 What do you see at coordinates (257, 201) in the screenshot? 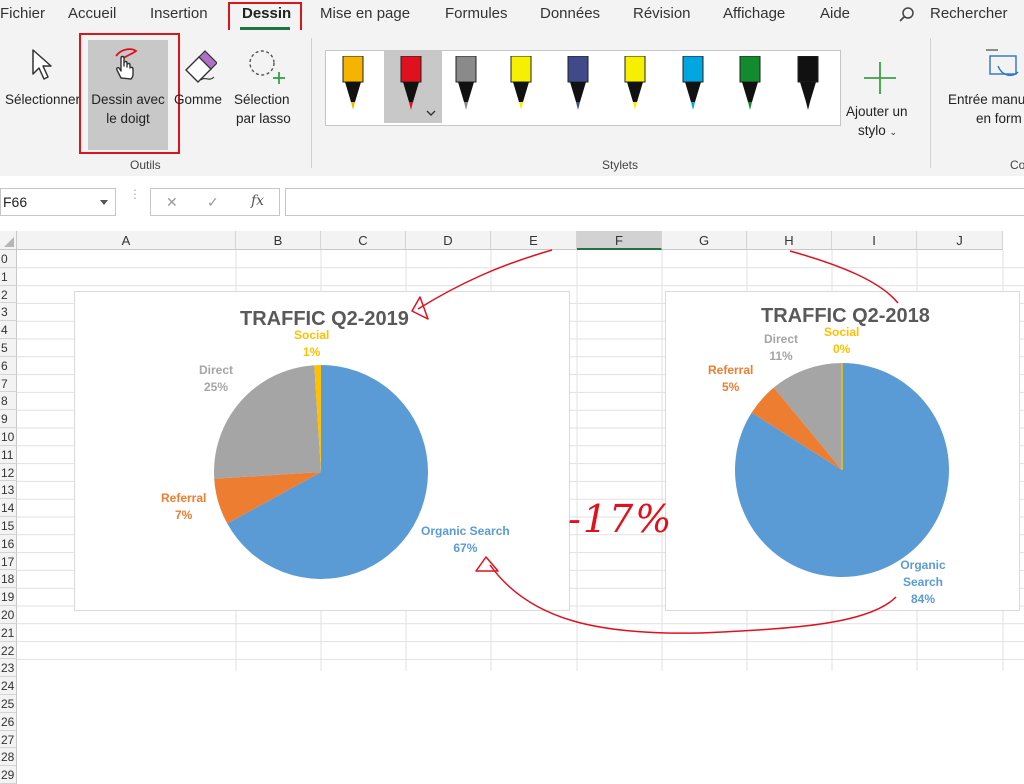
I see `insert-function-button: fx` at bounding box center [257, 201].